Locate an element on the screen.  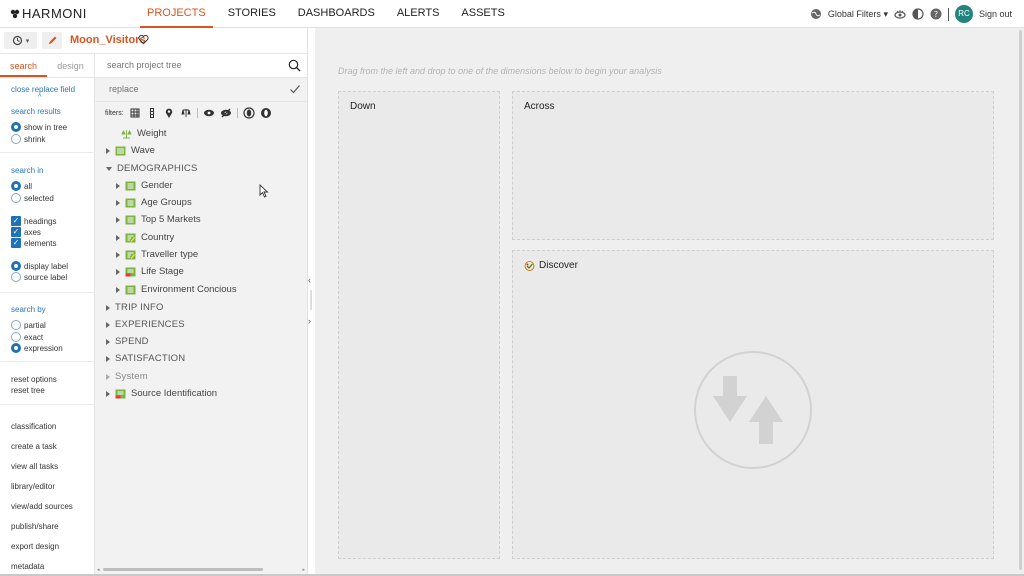
reset-tree-link: reset tree is located at coordinates (28, 390).